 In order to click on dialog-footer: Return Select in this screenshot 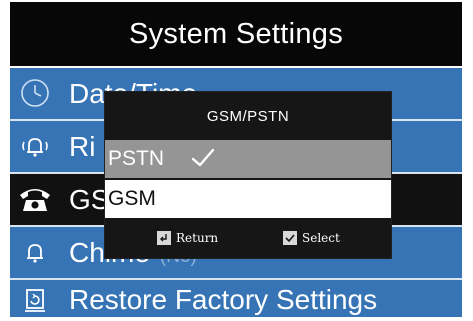, I will do `click(248, 239)`.